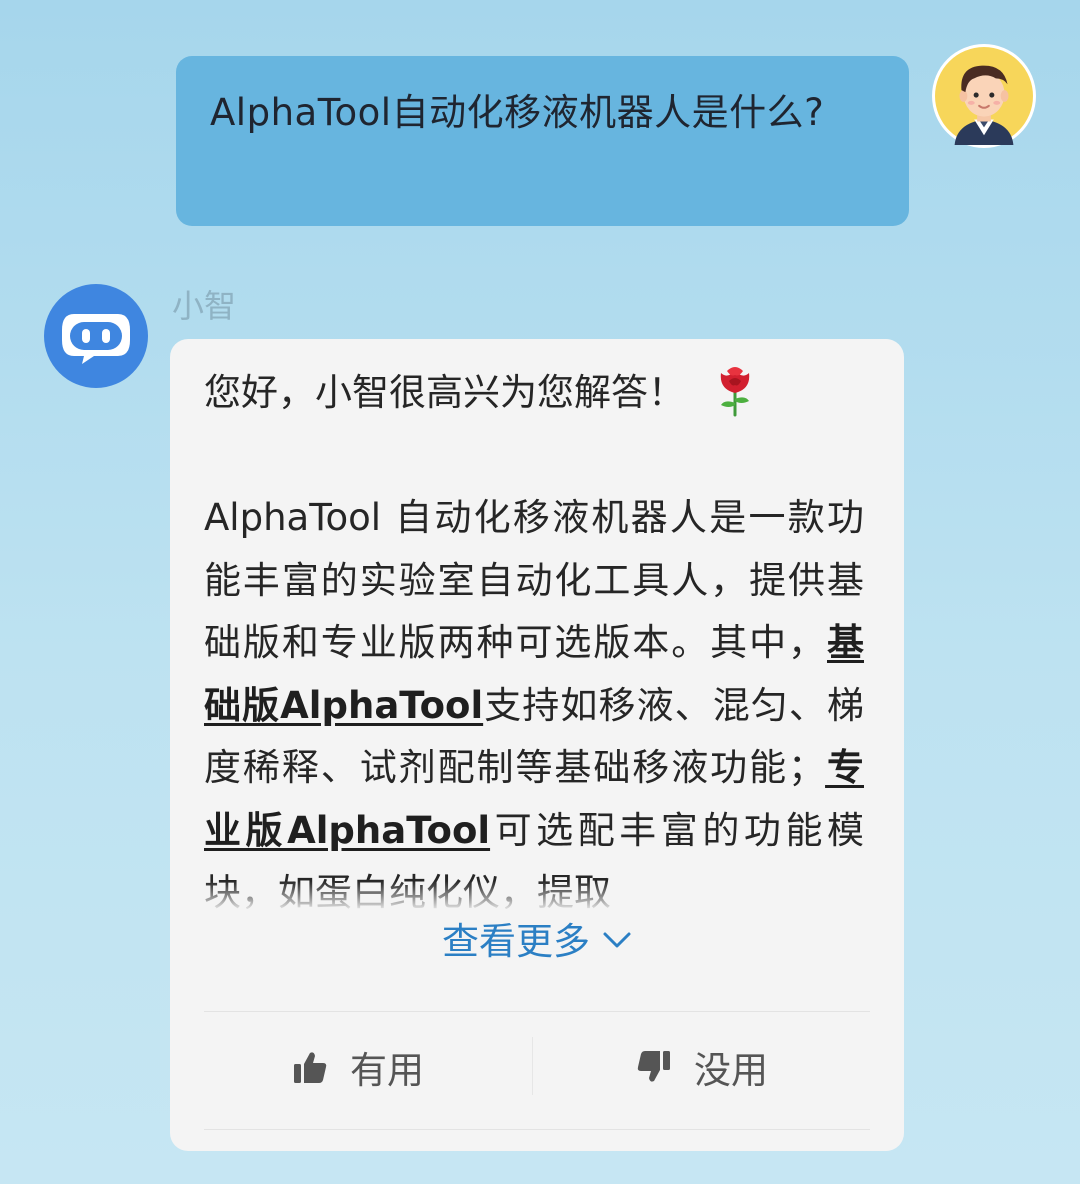 The width and height of the screenshot is (1080, 1184). I want to click on robot-icon, so click(96, 336).